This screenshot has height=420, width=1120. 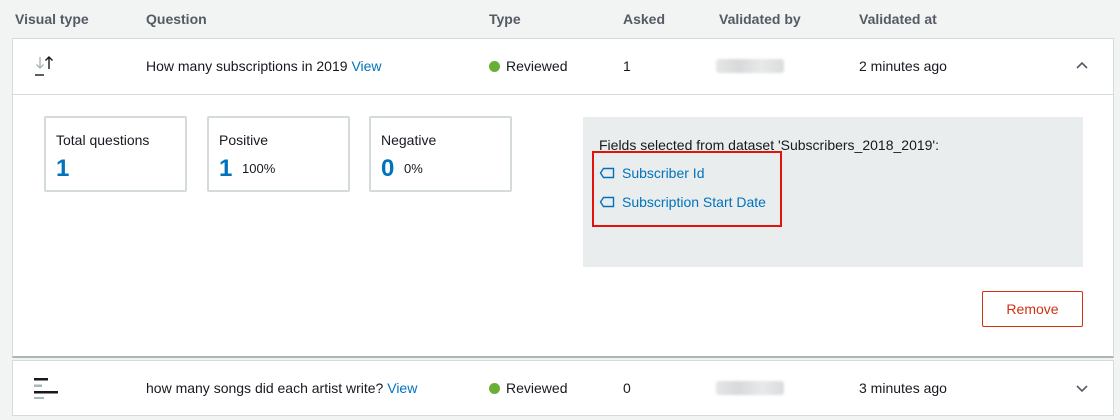 I want to click on row-divider, so click(x=563, y=94).